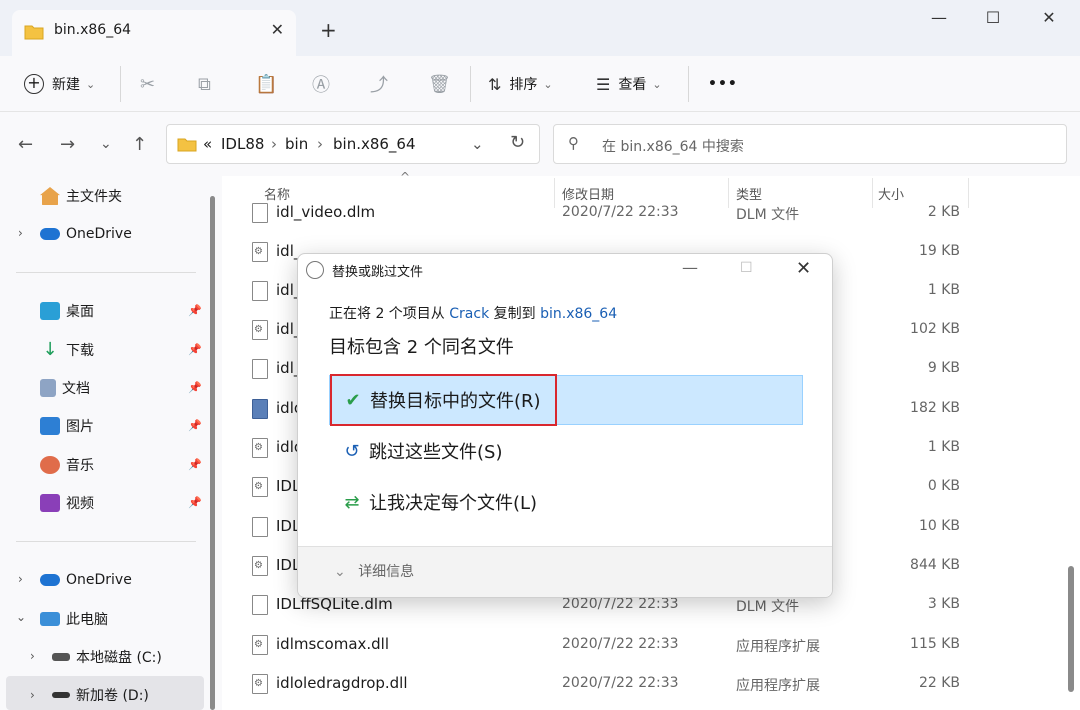 The width and height of the screenshot is (1080, 710). Describe the element at coordinates (803, 268) in the screenshot. I see `dialog-close-button: ✕` at that location.